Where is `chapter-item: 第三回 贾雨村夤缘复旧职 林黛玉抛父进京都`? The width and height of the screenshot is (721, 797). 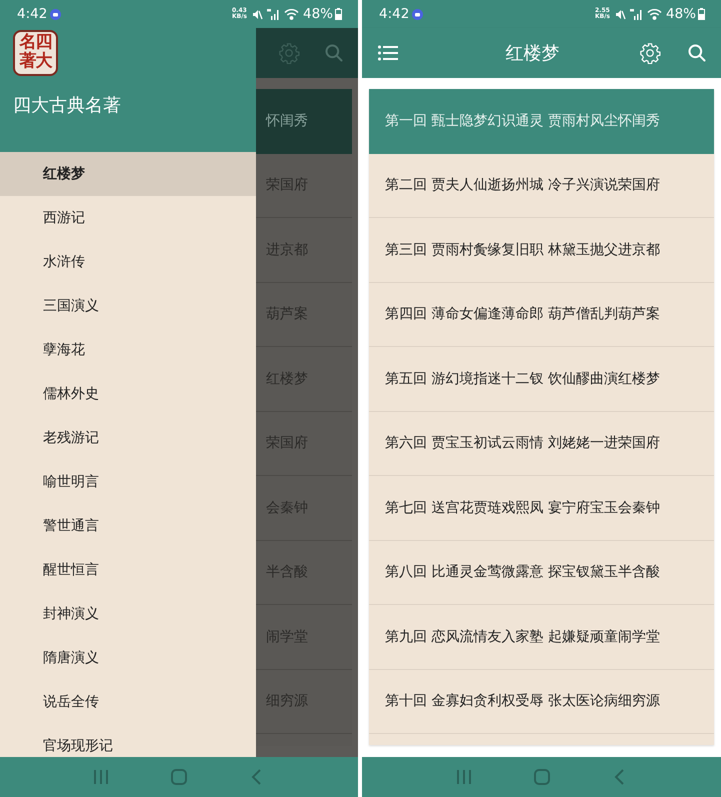 chapter-item: 第三回 贾雨村夤缘复旧职 林黛玉抛父进京都 is located at coordinates (541, 250).